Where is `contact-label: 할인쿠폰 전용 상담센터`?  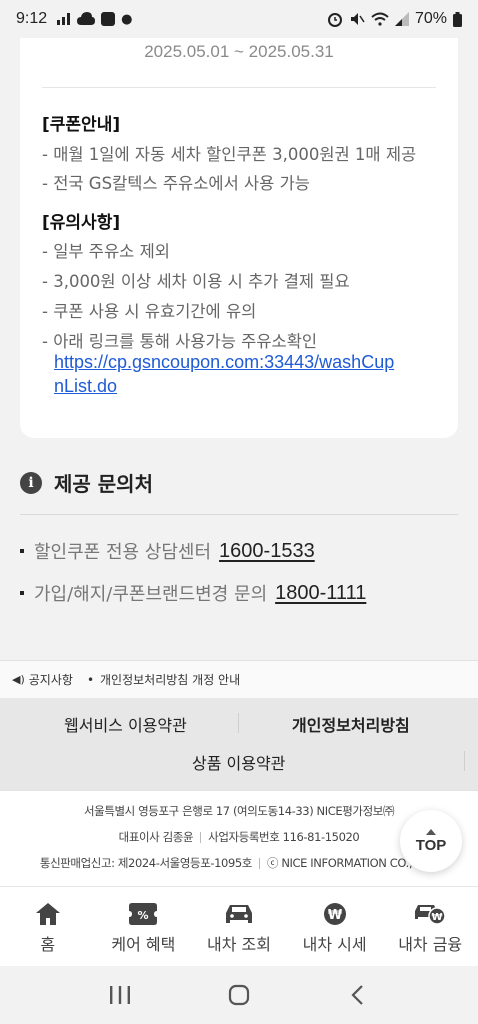 contact-label: 할인쿠폰 전용 상담센터 is located at coordinates (123, 552).